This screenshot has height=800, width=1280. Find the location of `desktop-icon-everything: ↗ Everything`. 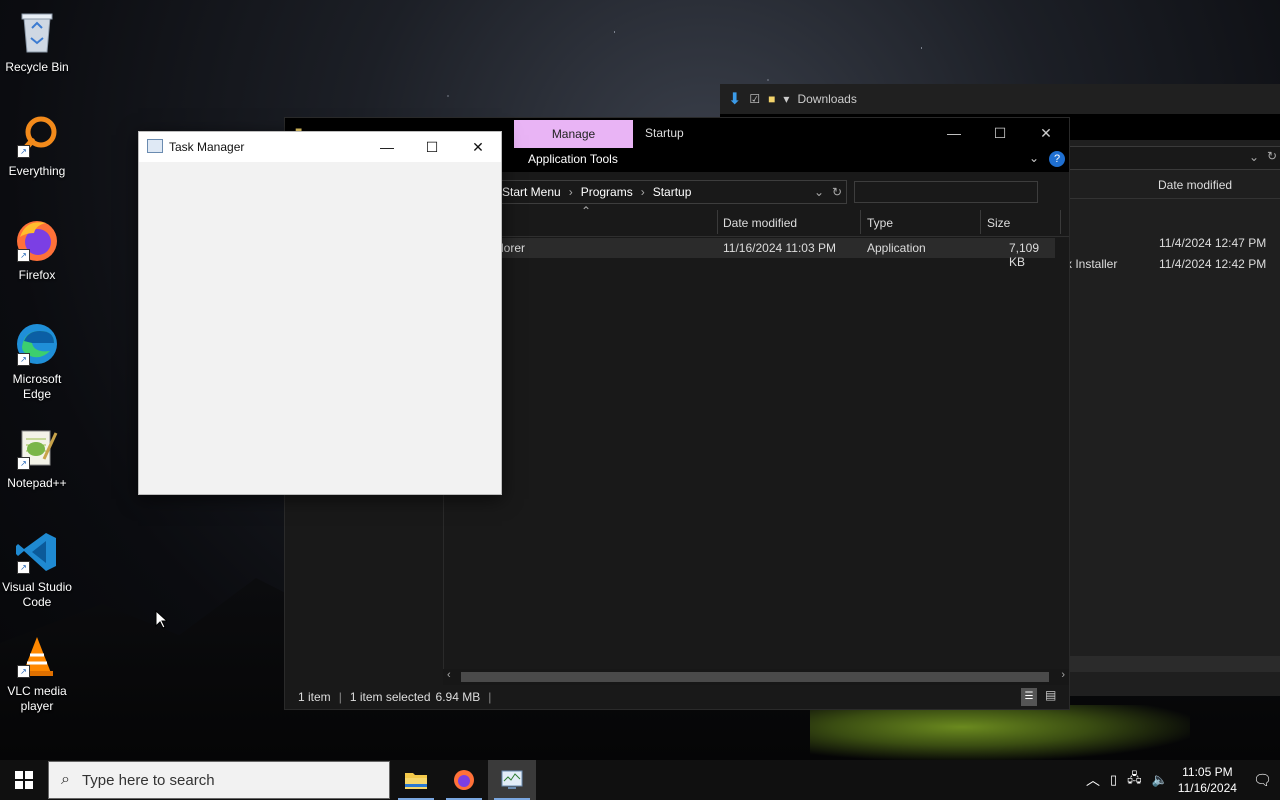

desktop-icon-everything: ↗ Everything is located at coordinates (37, 145).